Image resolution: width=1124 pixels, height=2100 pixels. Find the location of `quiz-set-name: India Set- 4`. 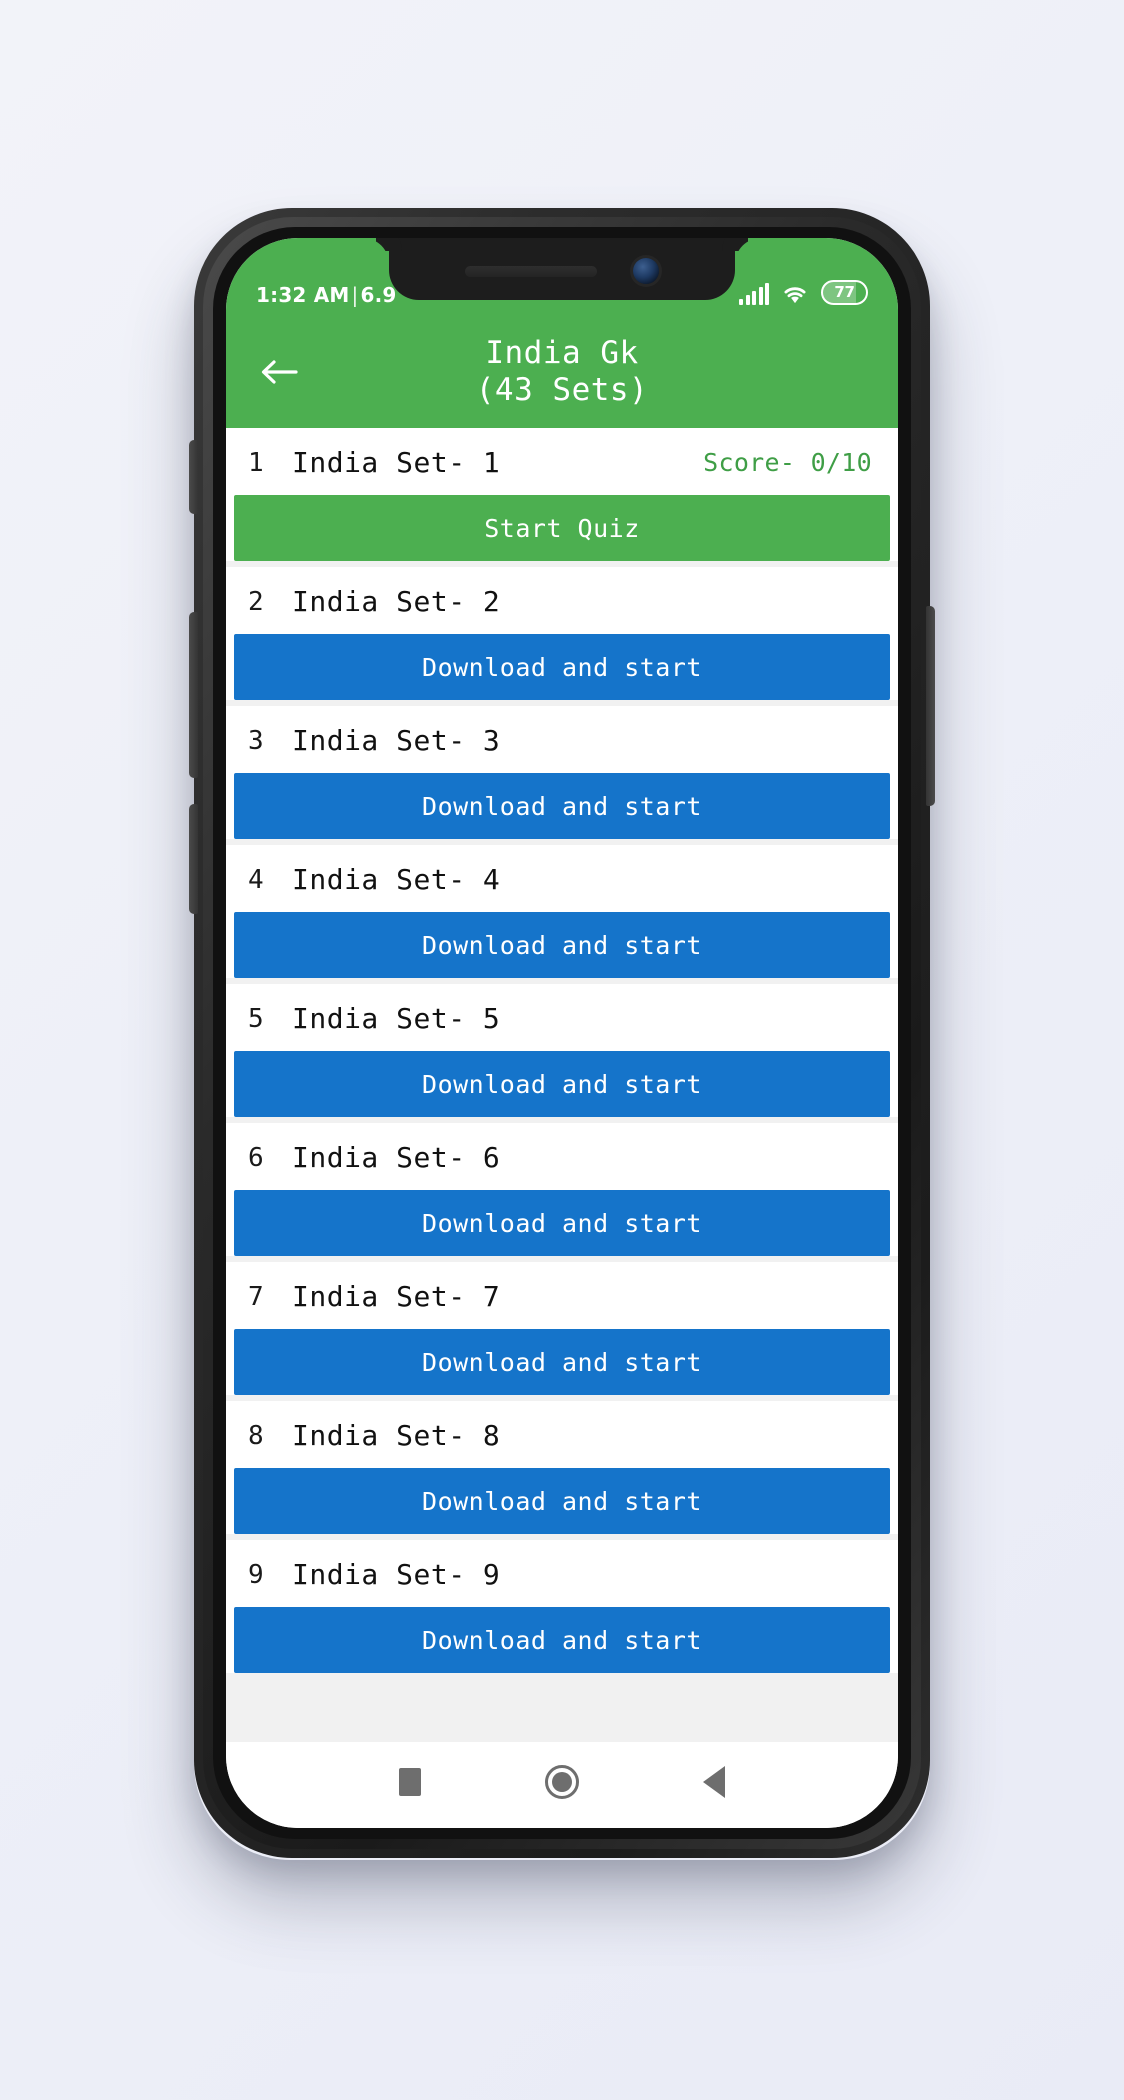

quiz-set-name: India Set- 4 is located at coordinates (396, 879).